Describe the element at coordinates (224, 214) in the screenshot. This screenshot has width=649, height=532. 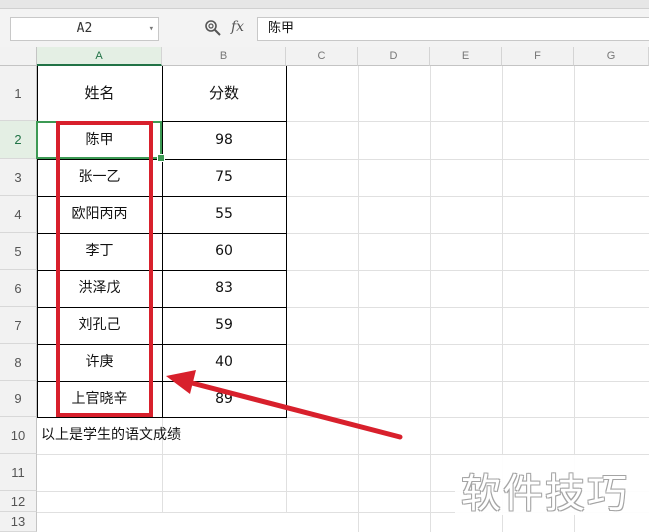
I see `score-cell: 55` at that location.